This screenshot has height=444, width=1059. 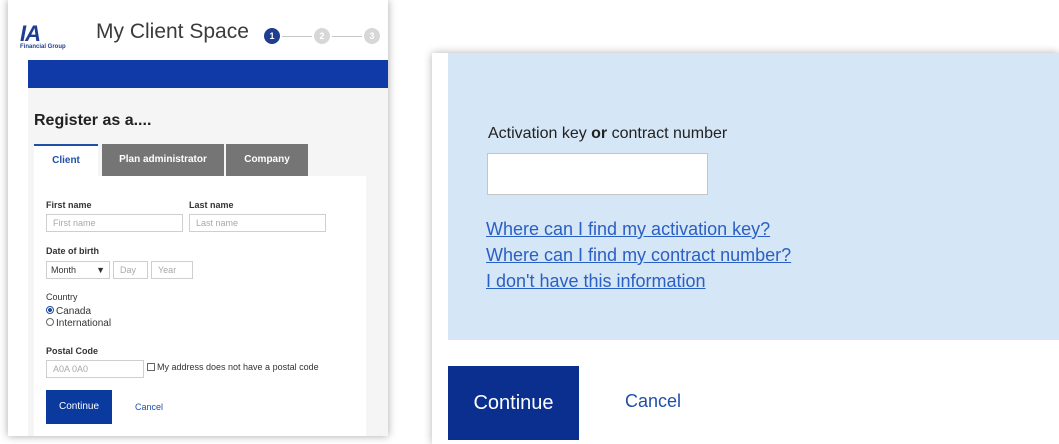 I want to click on no-information-link: I don't have this information, so click(x=596, y=281).